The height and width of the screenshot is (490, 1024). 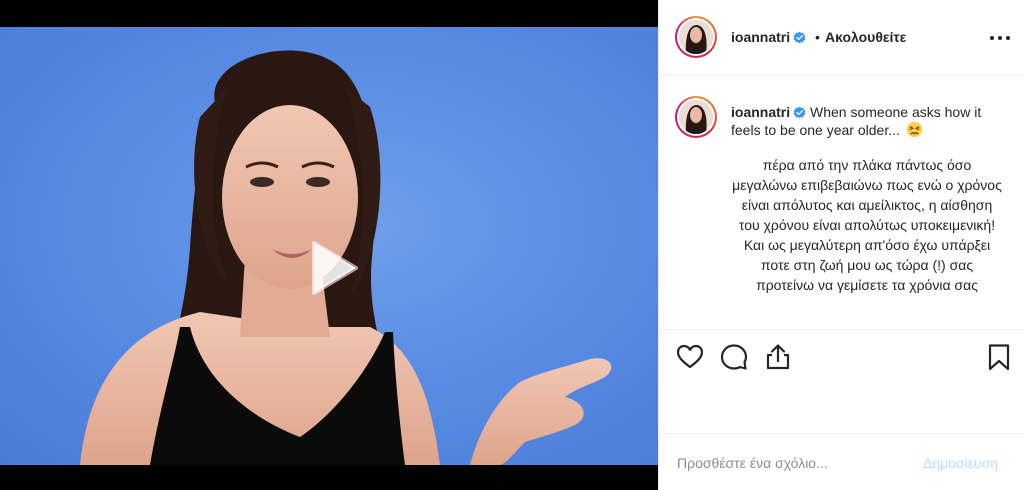 What do you see at coordinates (914, 129) in the screenshot?
I see `persevering-face-emoji` at bounding box center [914, 129].